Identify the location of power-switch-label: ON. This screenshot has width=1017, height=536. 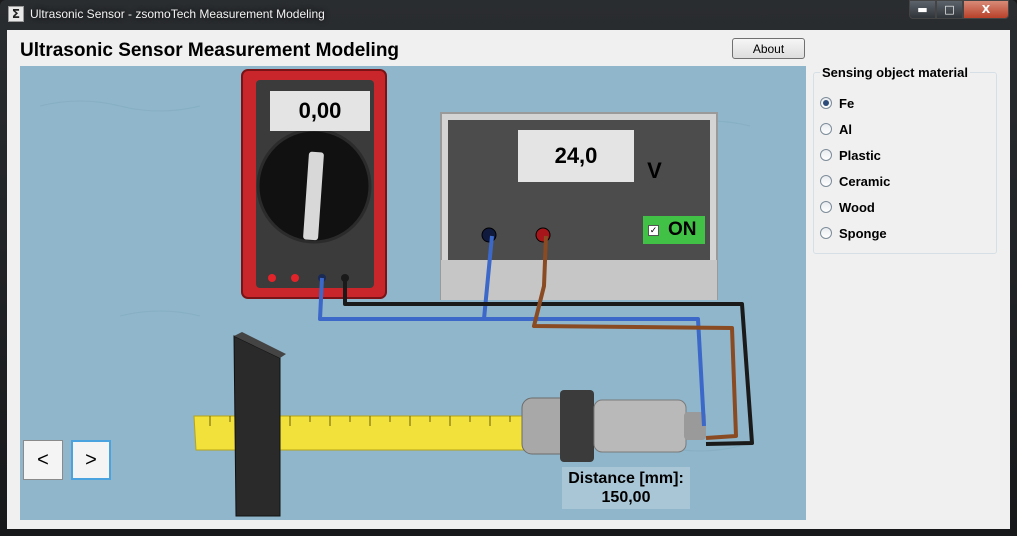
(682, 229).